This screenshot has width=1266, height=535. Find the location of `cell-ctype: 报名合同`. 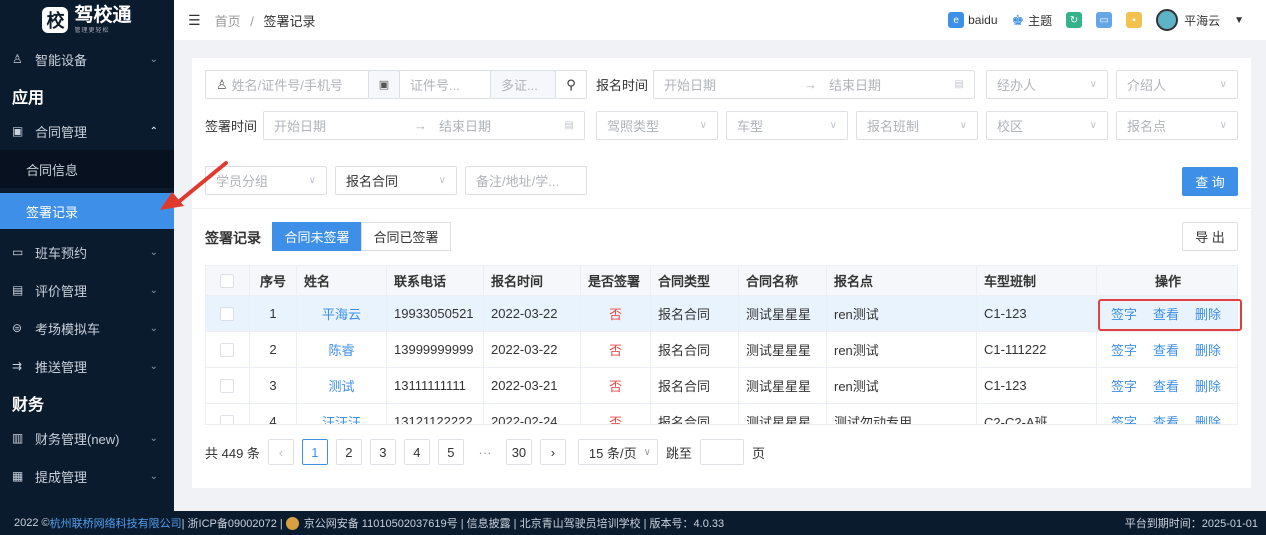

cell-ctype: 报名合同 is located at coordinates (695, 414).